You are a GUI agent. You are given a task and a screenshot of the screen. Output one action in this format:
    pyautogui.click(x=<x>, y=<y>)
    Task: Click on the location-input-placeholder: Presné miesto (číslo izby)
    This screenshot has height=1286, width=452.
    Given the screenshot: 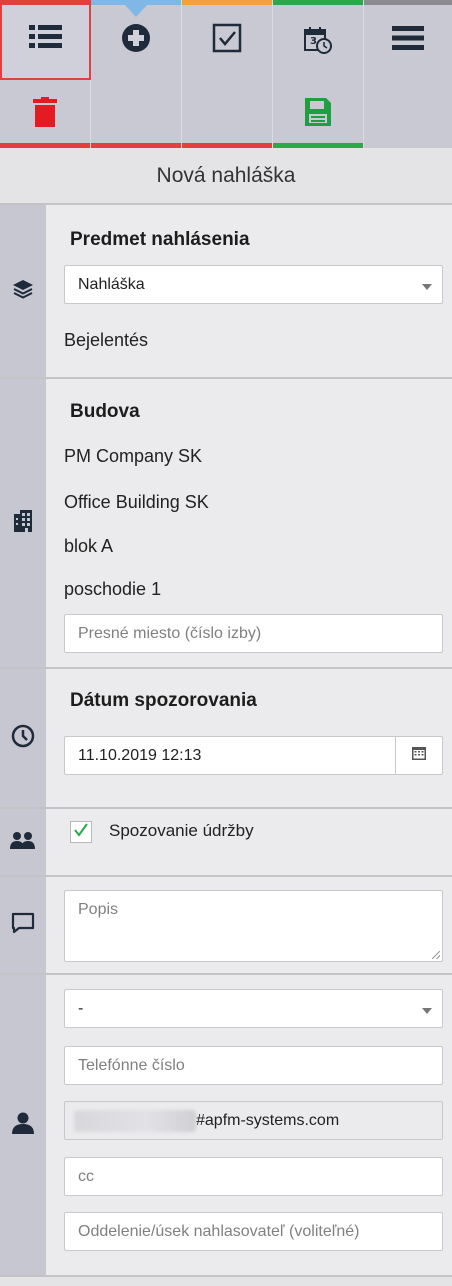 What is the action you would take?
    pyautogui.click(x=170, y=633)
    